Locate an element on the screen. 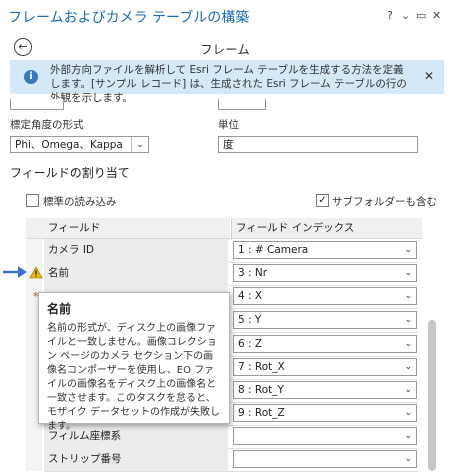  field-index-dropdown: 8 : Rot_Y ⌄ is located at coordinates (325, 390).